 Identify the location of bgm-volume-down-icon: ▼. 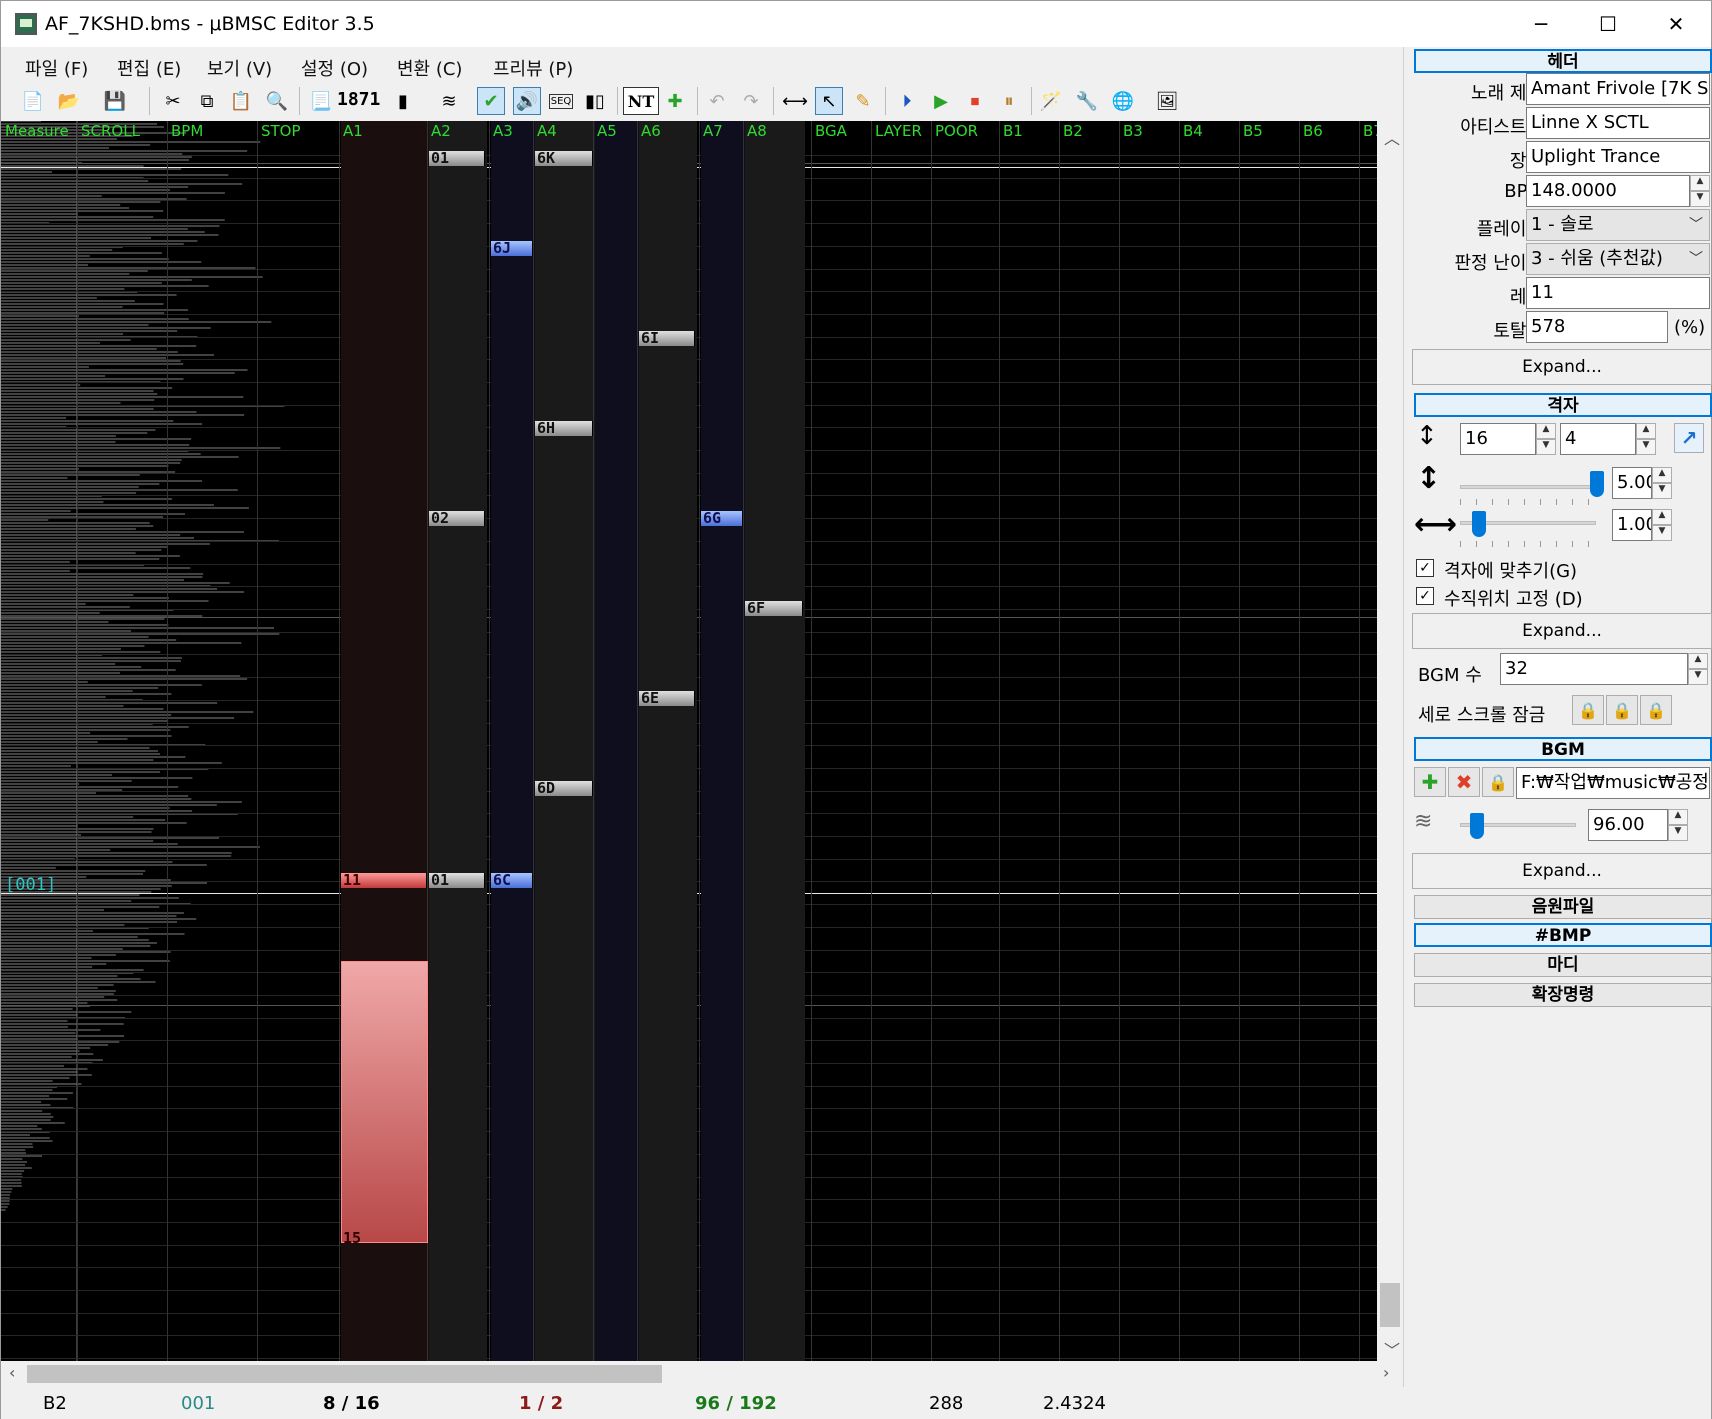
(1678, 833).